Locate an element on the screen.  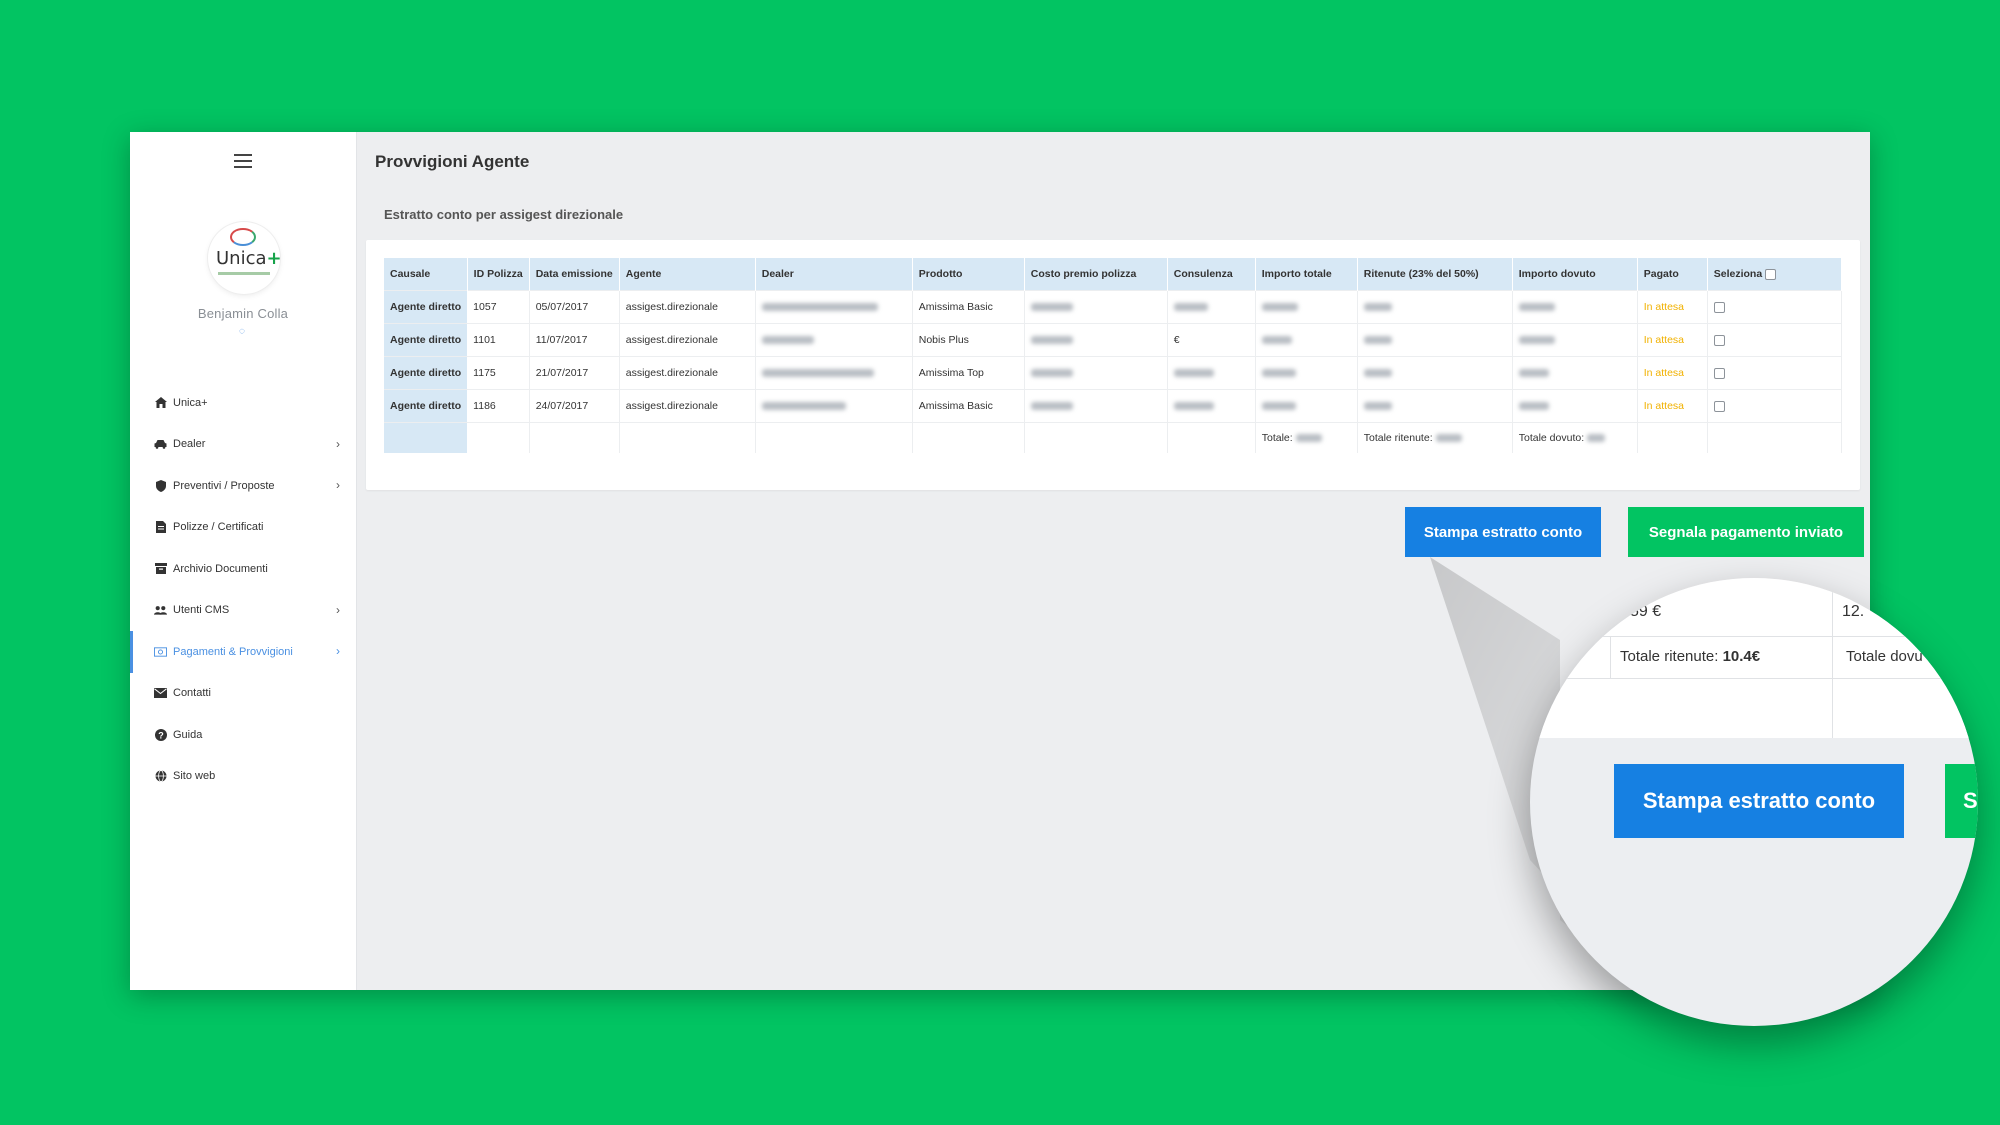
envelope-icon is located at coordinates (160, 693).